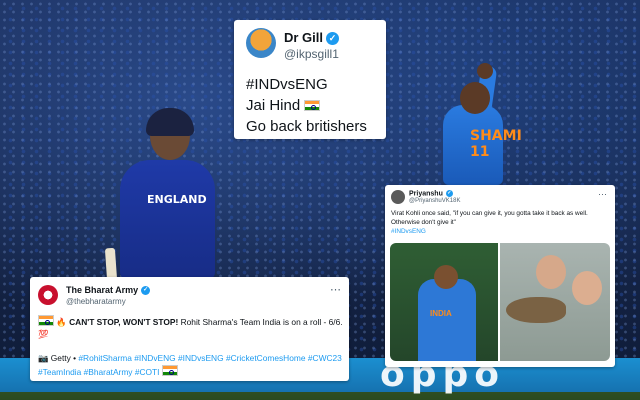 Image resolution: width=640 pixels, height=400 pixels. What do you see at coordinates (447, 320) in the screenshot?
I see `player-figure` at bounding box center [447, 320].